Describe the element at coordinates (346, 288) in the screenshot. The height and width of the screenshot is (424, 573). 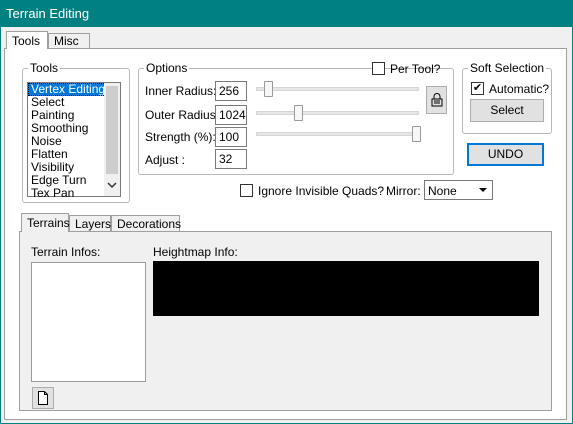
I see `heightmap-preview` at that location.